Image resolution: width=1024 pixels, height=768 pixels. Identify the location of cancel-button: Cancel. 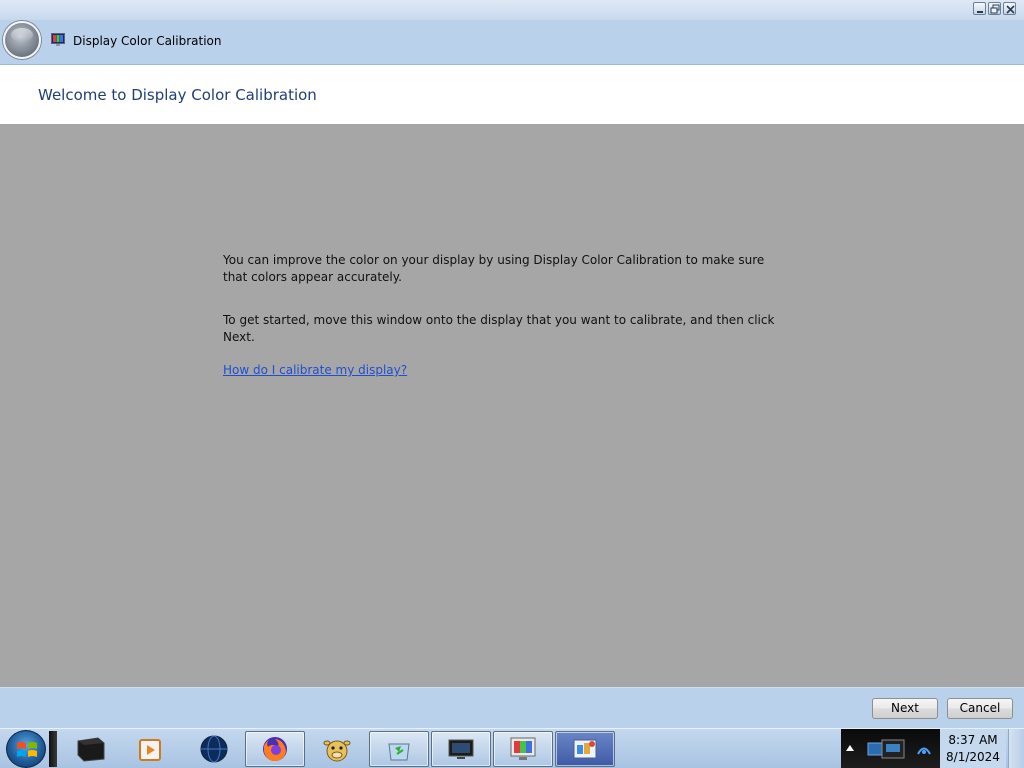
(980, 708).